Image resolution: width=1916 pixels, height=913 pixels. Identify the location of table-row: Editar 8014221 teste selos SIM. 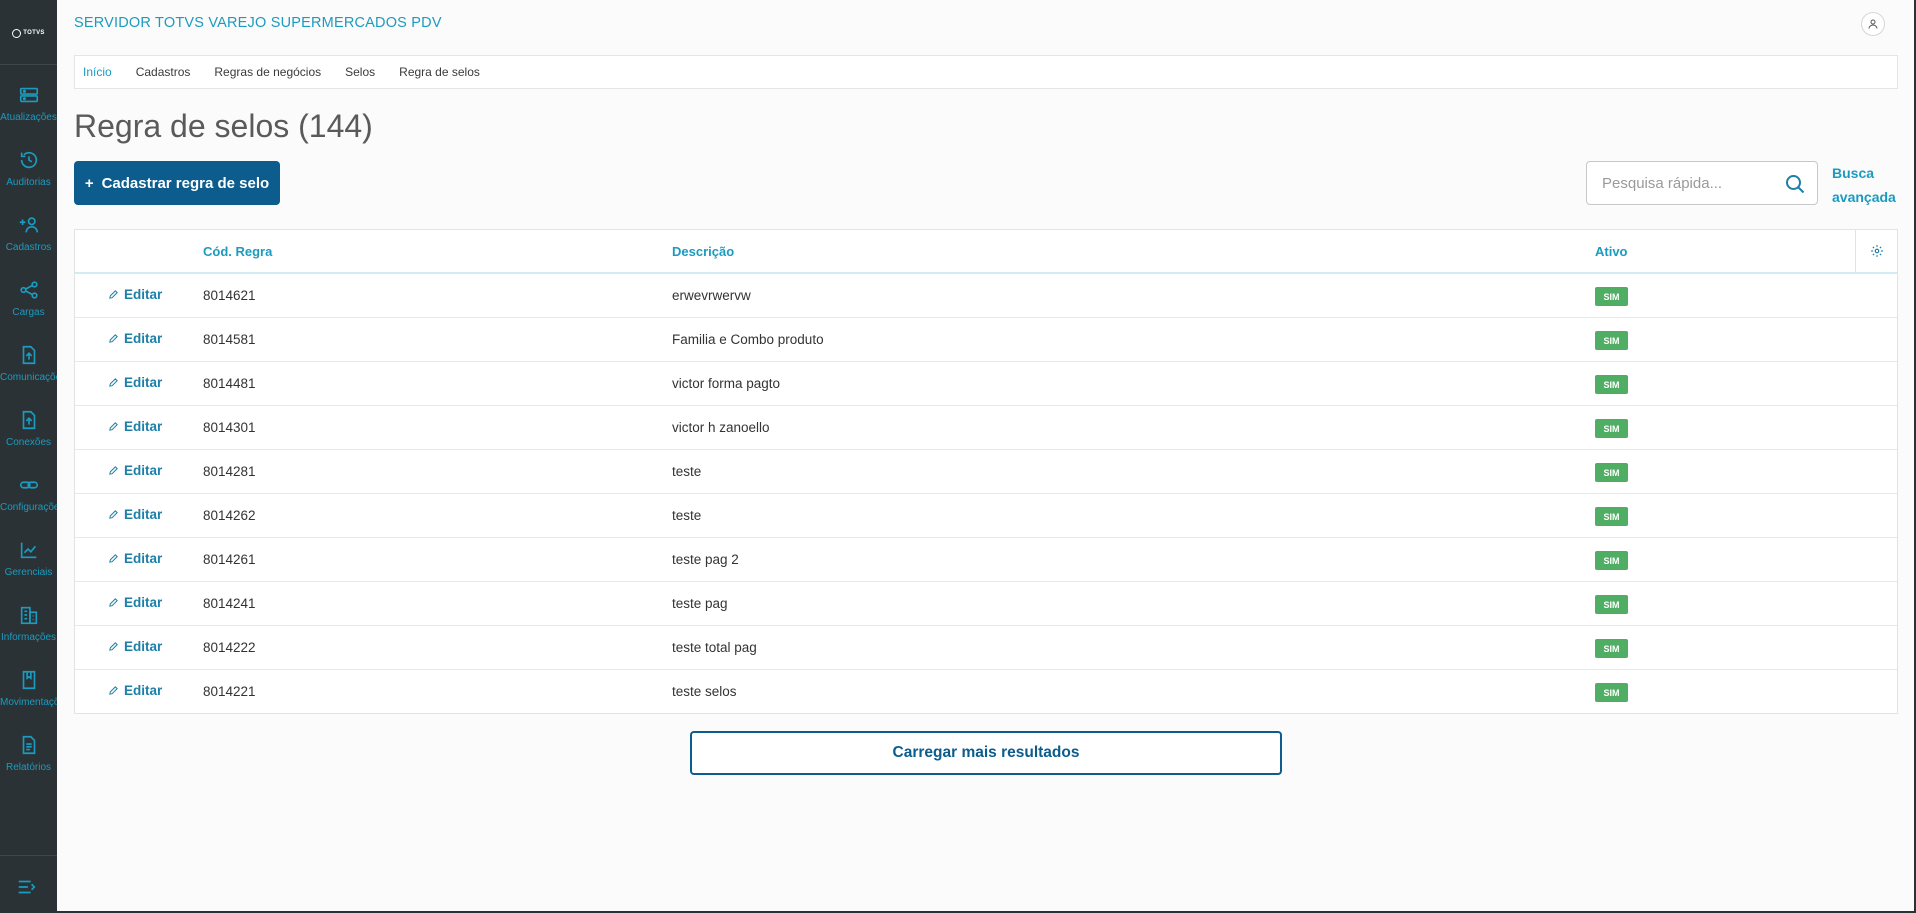
(986, 692).